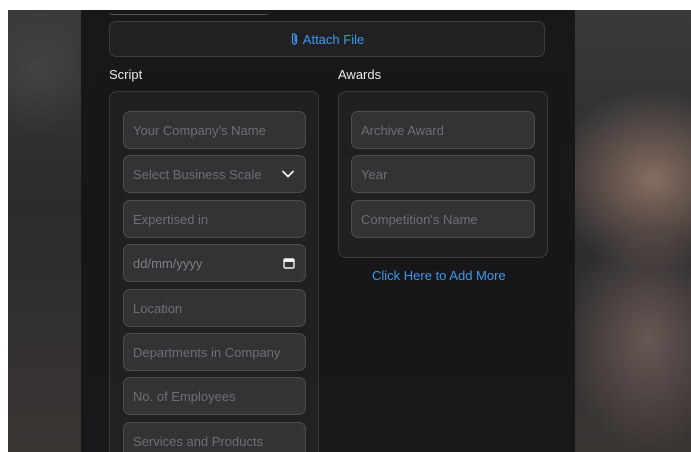 The height and width of the screenshot is (452, 691). Describe the element at coordinates (214, 219) in the screenshot. I see `expertised-input: Expertised in` at that location.